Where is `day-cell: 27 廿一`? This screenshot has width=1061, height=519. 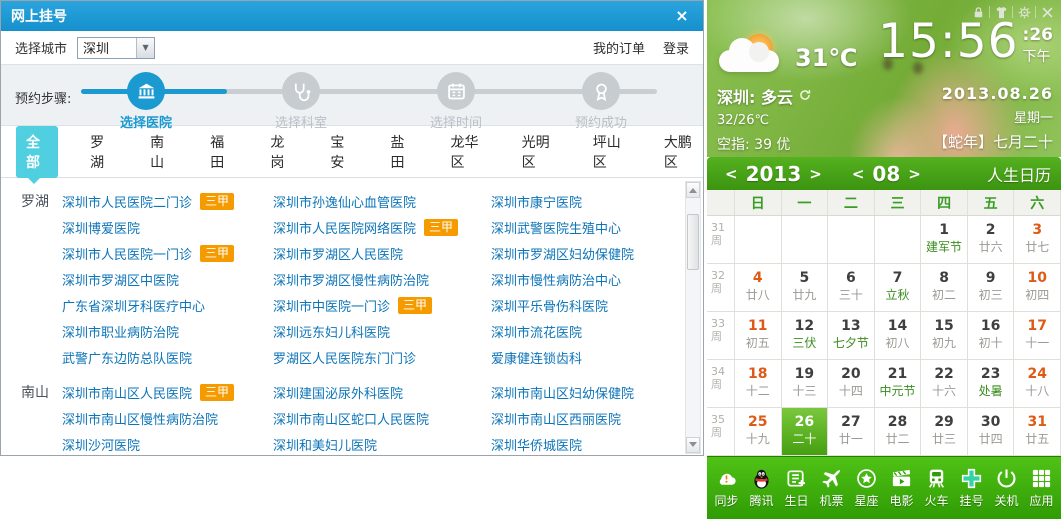
day-cell: 27 廿一 is located at coordinates (851, 432).